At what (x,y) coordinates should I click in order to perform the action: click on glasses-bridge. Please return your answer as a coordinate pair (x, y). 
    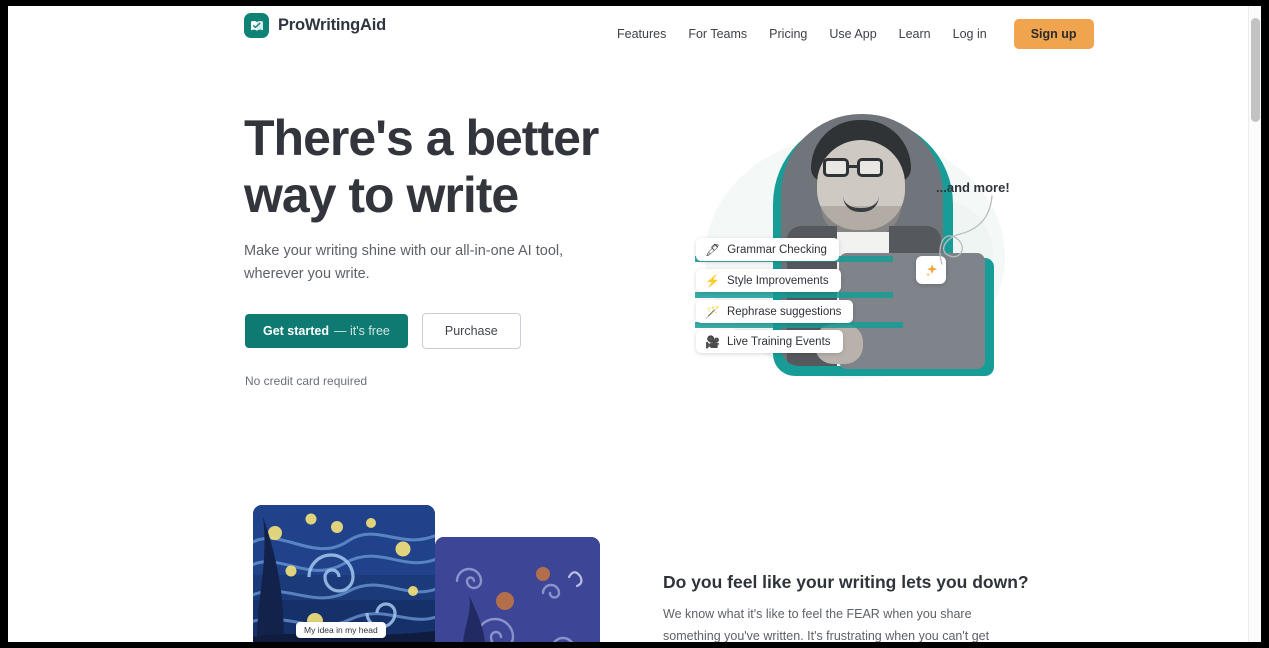
    Looking at the image, I should click on (853, 166).